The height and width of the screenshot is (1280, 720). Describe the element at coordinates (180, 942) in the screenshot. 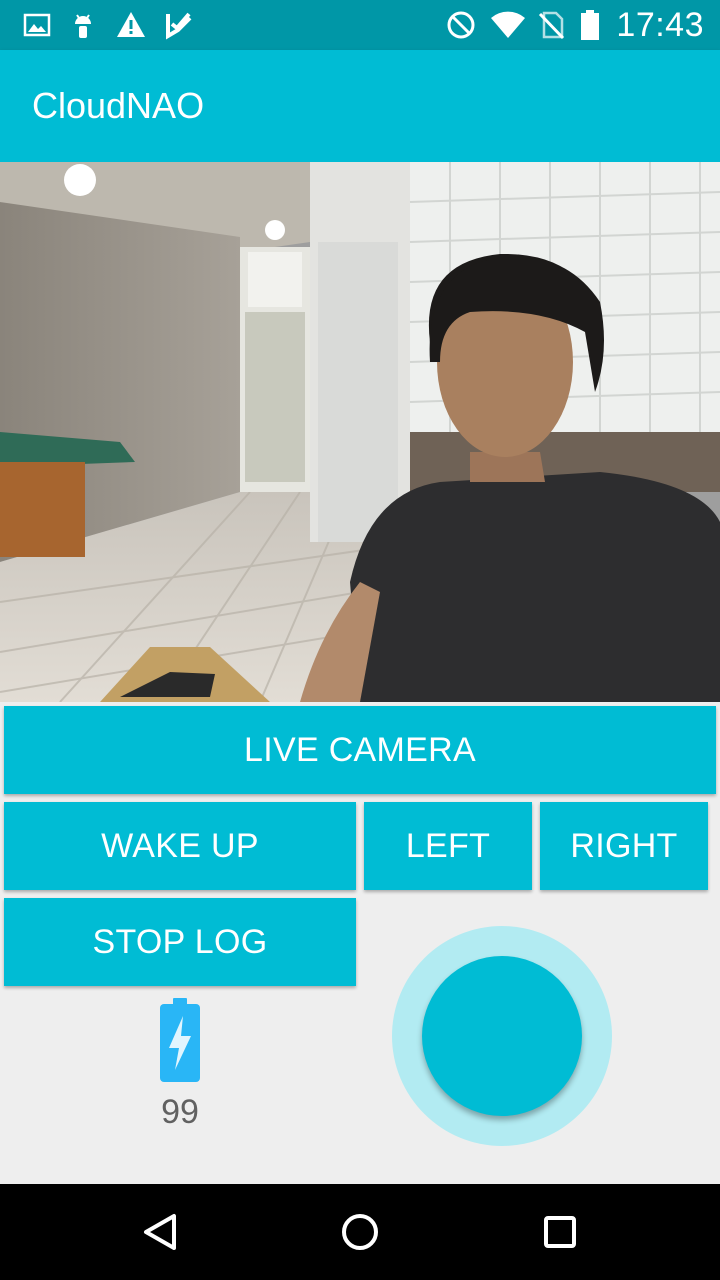

I see `stop-log-button: STOP LOG` at that location.